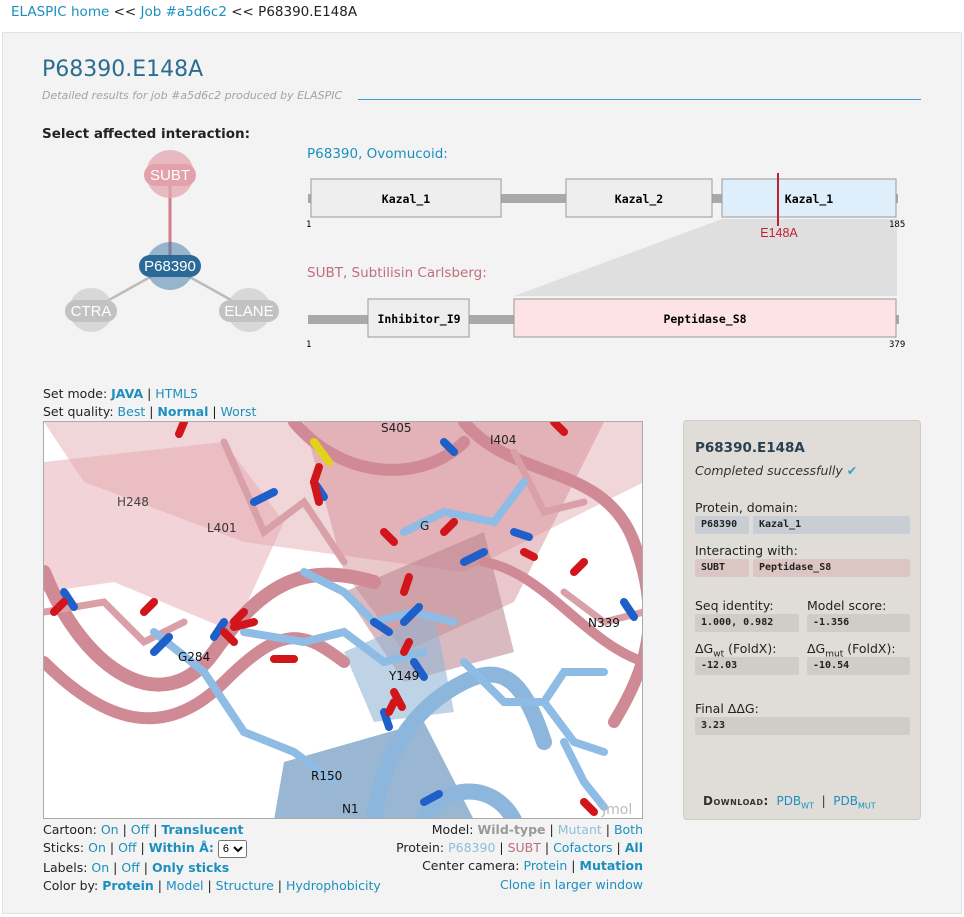 The width and height of the screenshot is (964, 917). I want to click on quality-best: Best, so click(132, 411).